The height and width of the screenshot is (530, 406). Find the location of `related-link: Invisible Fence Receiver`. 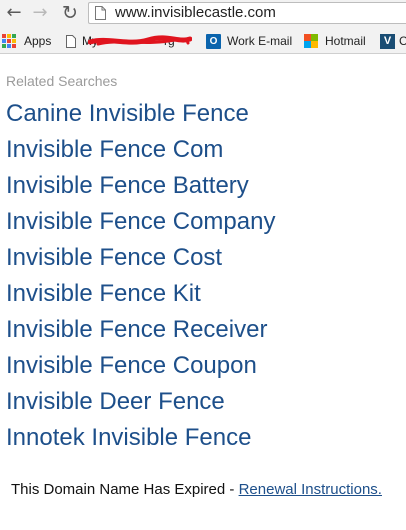

related-link: Invisible Fence Receiver is located at coordinates (136, 329).